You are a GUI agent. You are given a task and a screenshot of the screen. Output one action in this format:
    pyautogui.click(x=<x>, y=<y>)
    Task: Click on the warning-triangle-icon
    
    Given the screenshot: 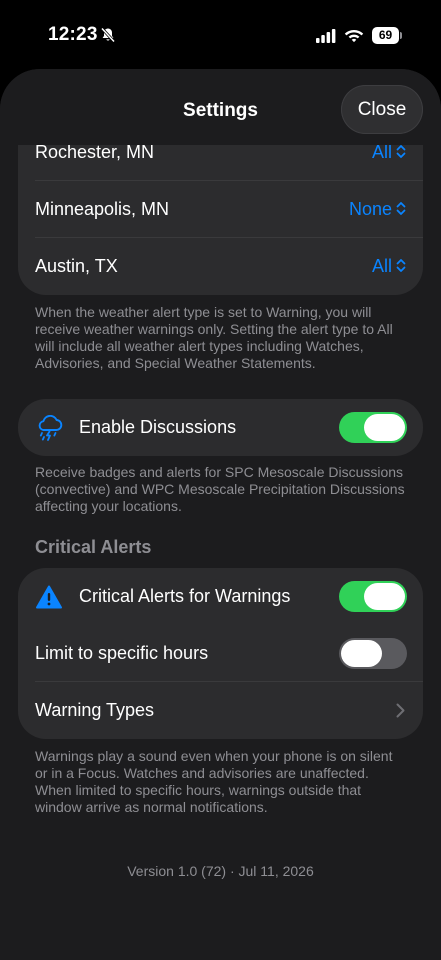 What is the action you would take?
    pyautogui.click(x=49, y=597)
    